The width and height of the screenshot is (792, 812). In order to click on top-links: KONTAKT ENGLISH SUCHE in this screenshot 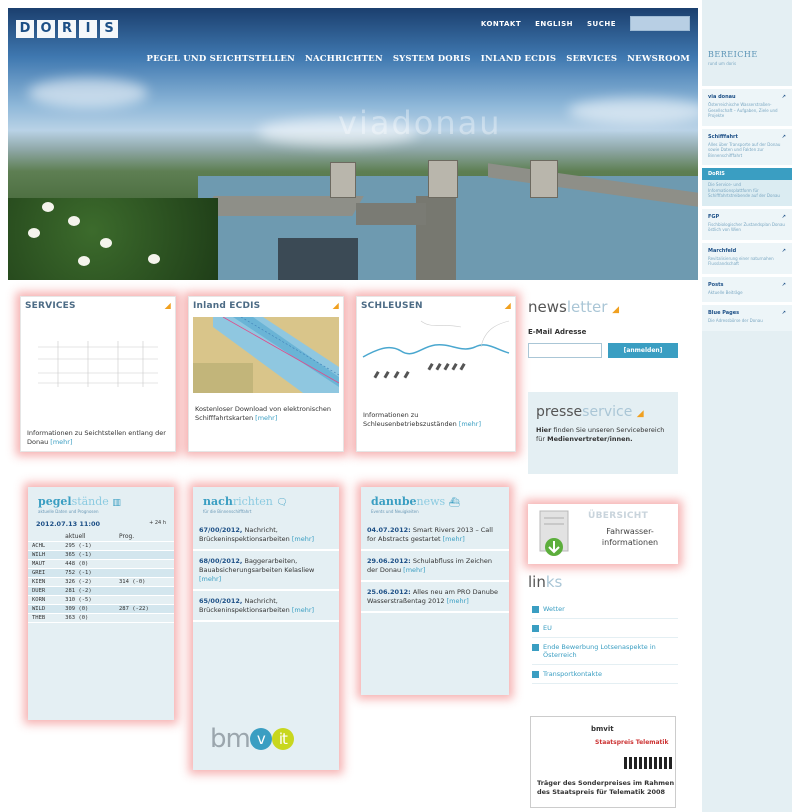, I will do `click(585, 23)`.